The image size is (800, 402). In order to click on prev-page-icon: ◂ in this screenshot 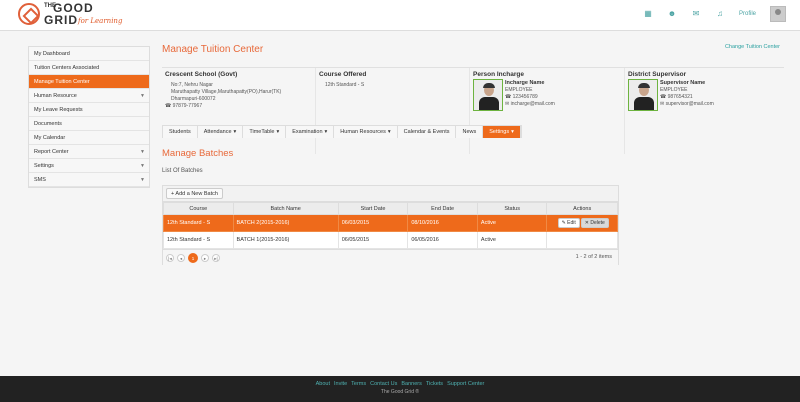, I will do `click(181, 257)`.